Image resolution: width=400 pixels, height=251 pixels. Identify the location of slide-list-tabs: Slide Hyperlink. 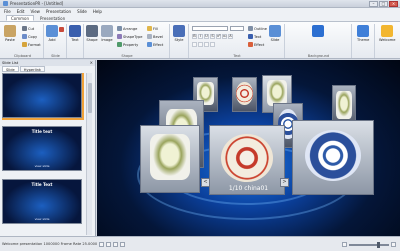
(47, 69).